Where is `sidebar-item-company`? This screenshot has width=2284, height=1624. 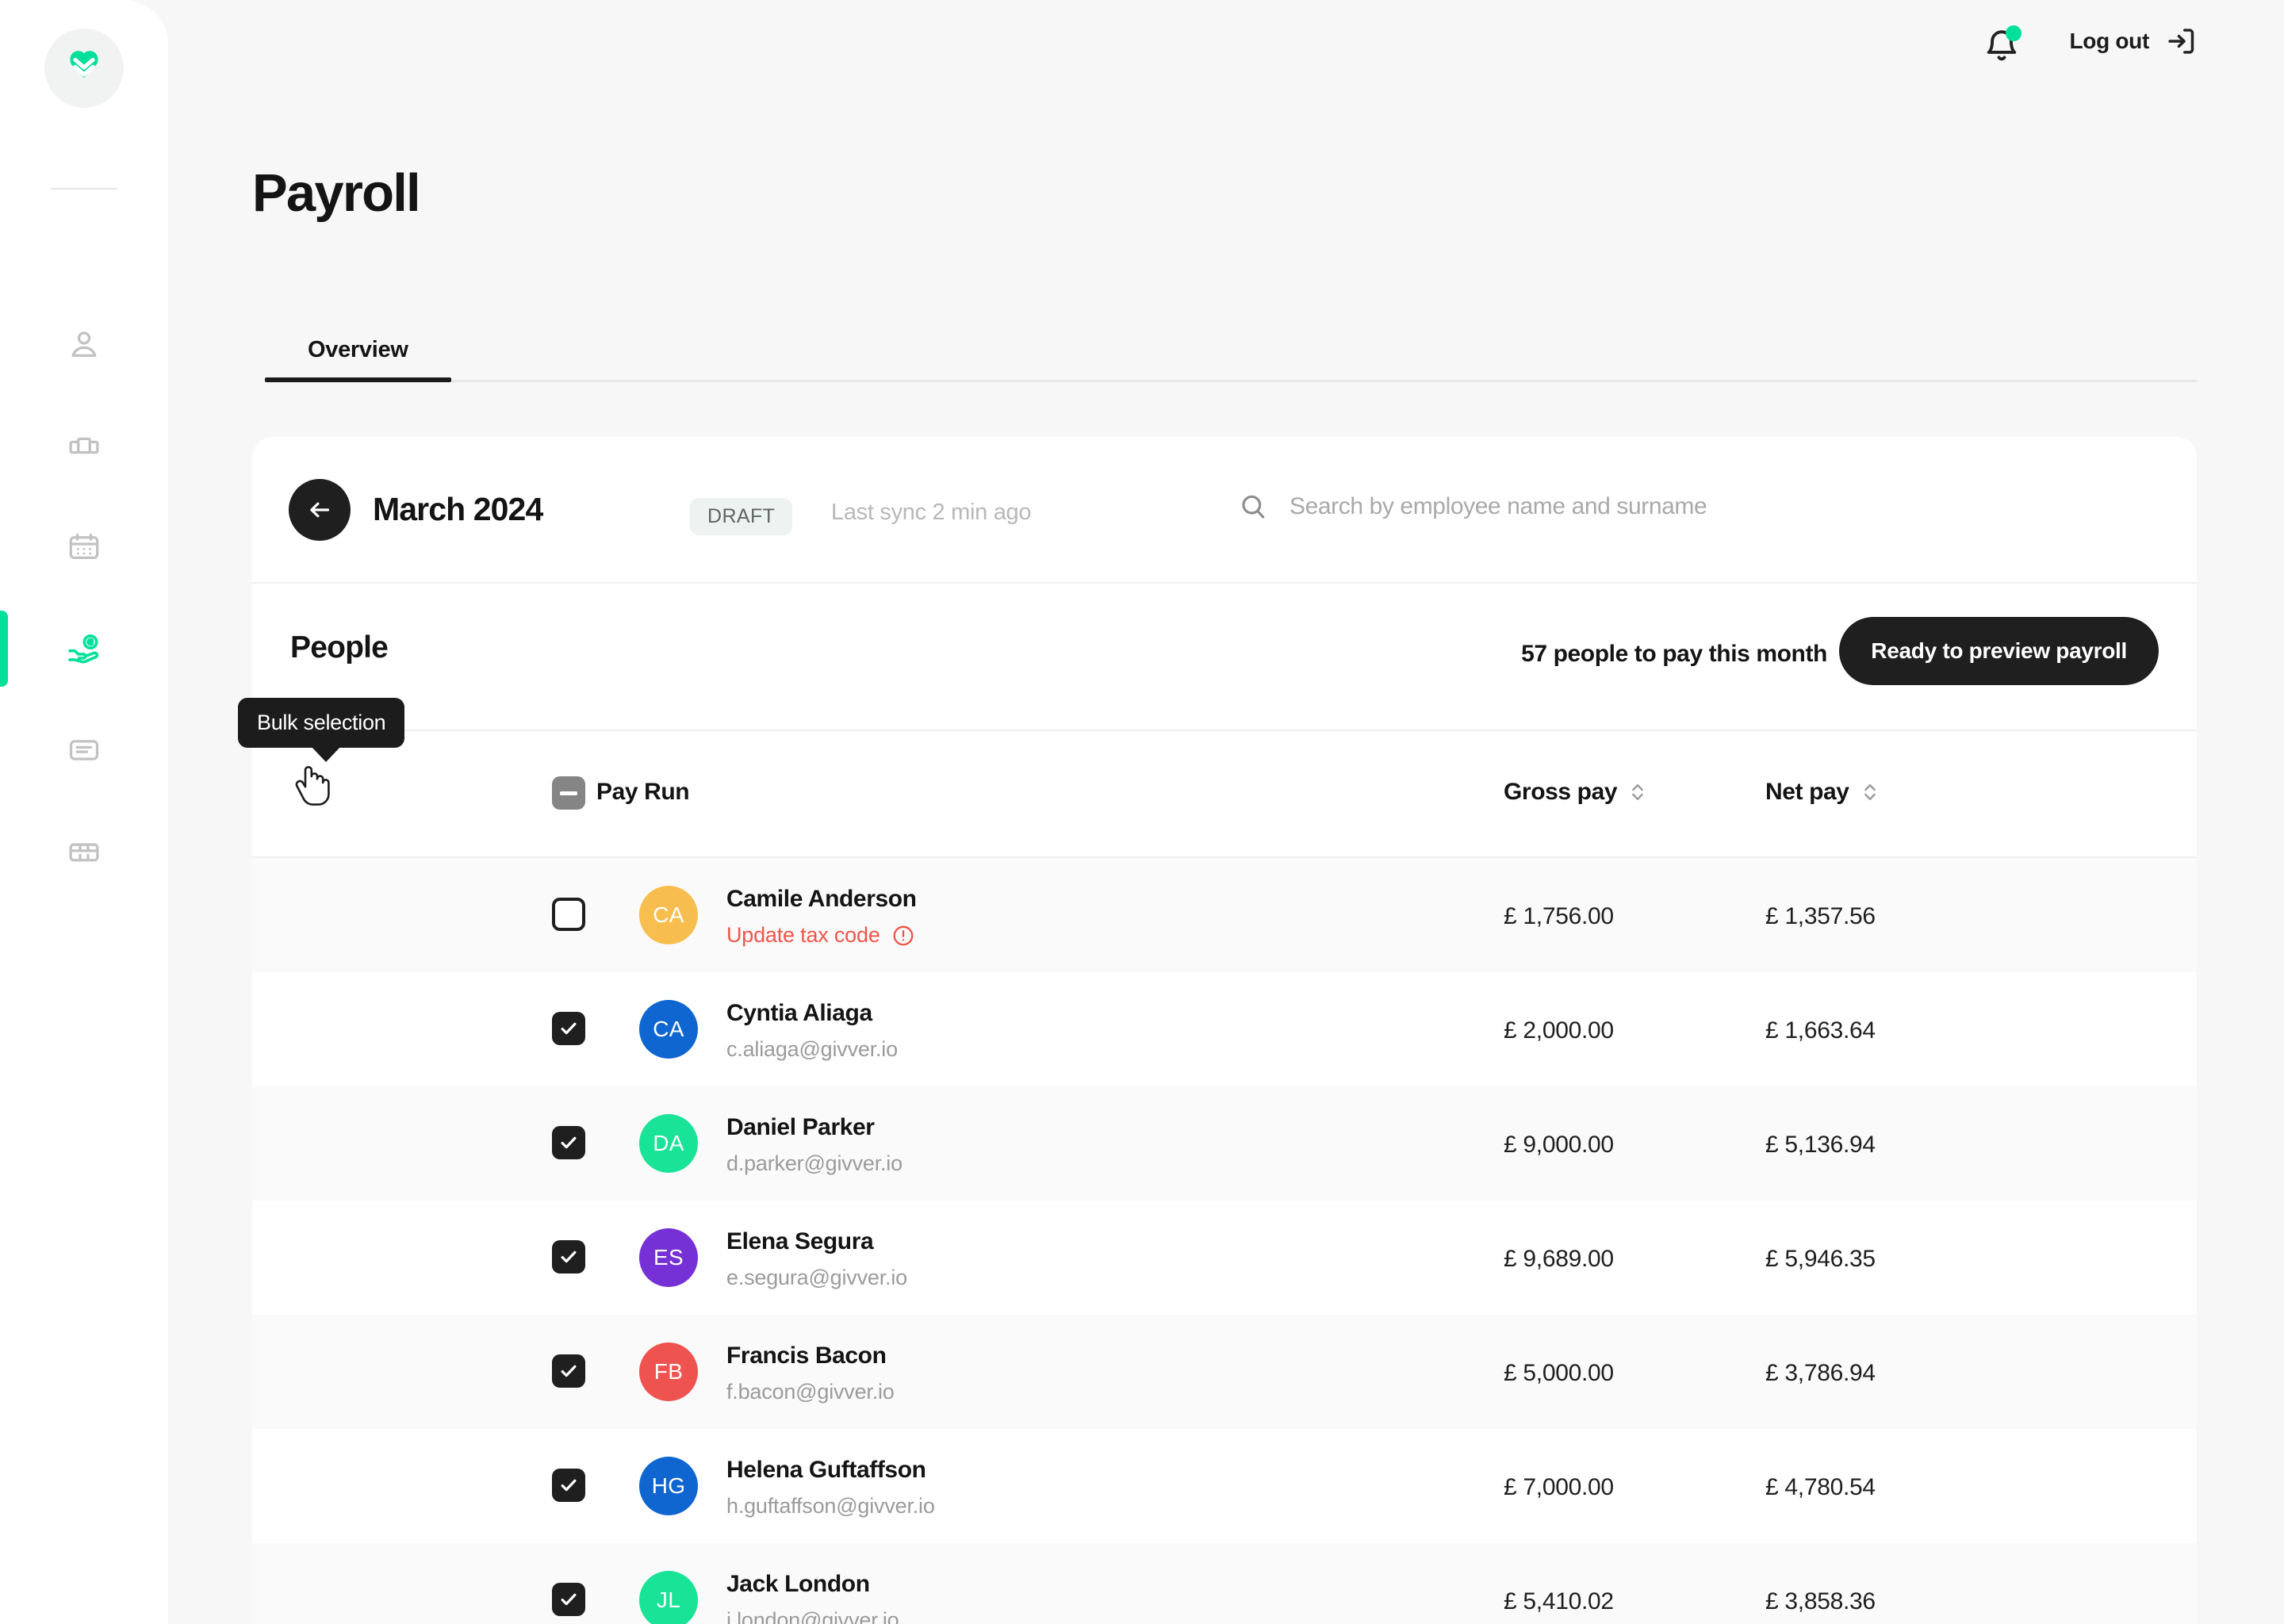 sidebar-item-company is located at coordinates (84, 446).